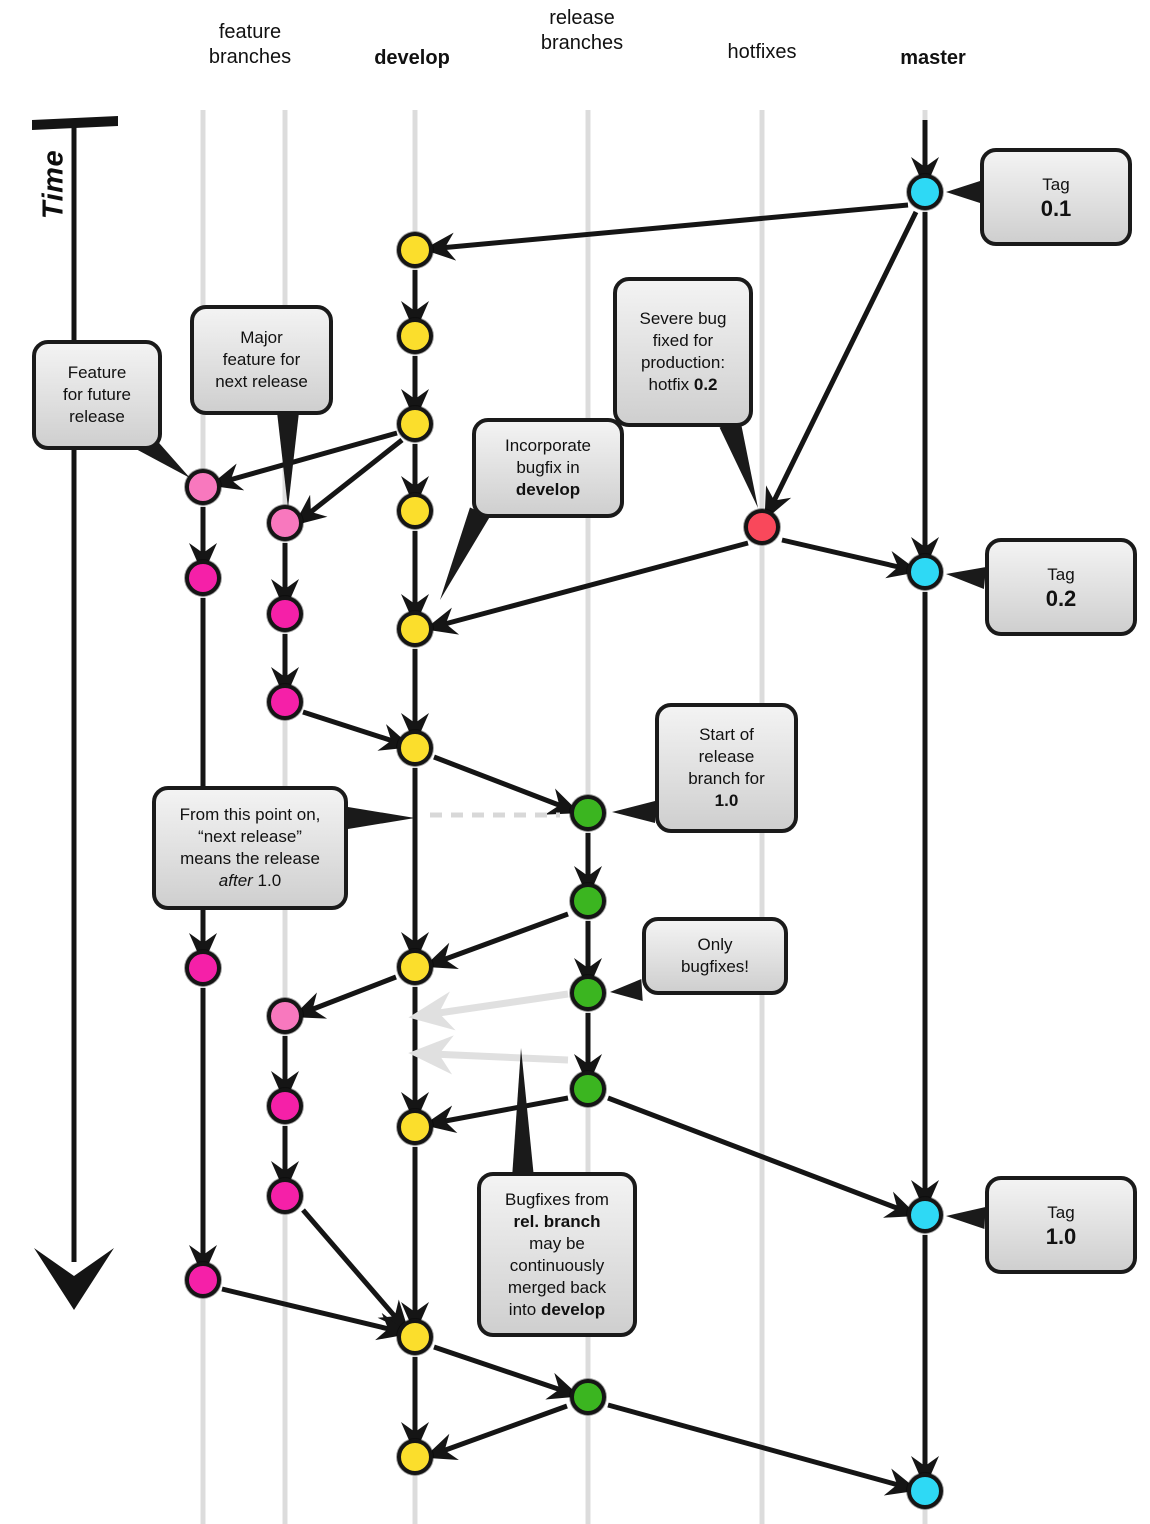  Describe the element at coordinates (933, 58) in the screenshot. I see `column-header-master: master` at that location.